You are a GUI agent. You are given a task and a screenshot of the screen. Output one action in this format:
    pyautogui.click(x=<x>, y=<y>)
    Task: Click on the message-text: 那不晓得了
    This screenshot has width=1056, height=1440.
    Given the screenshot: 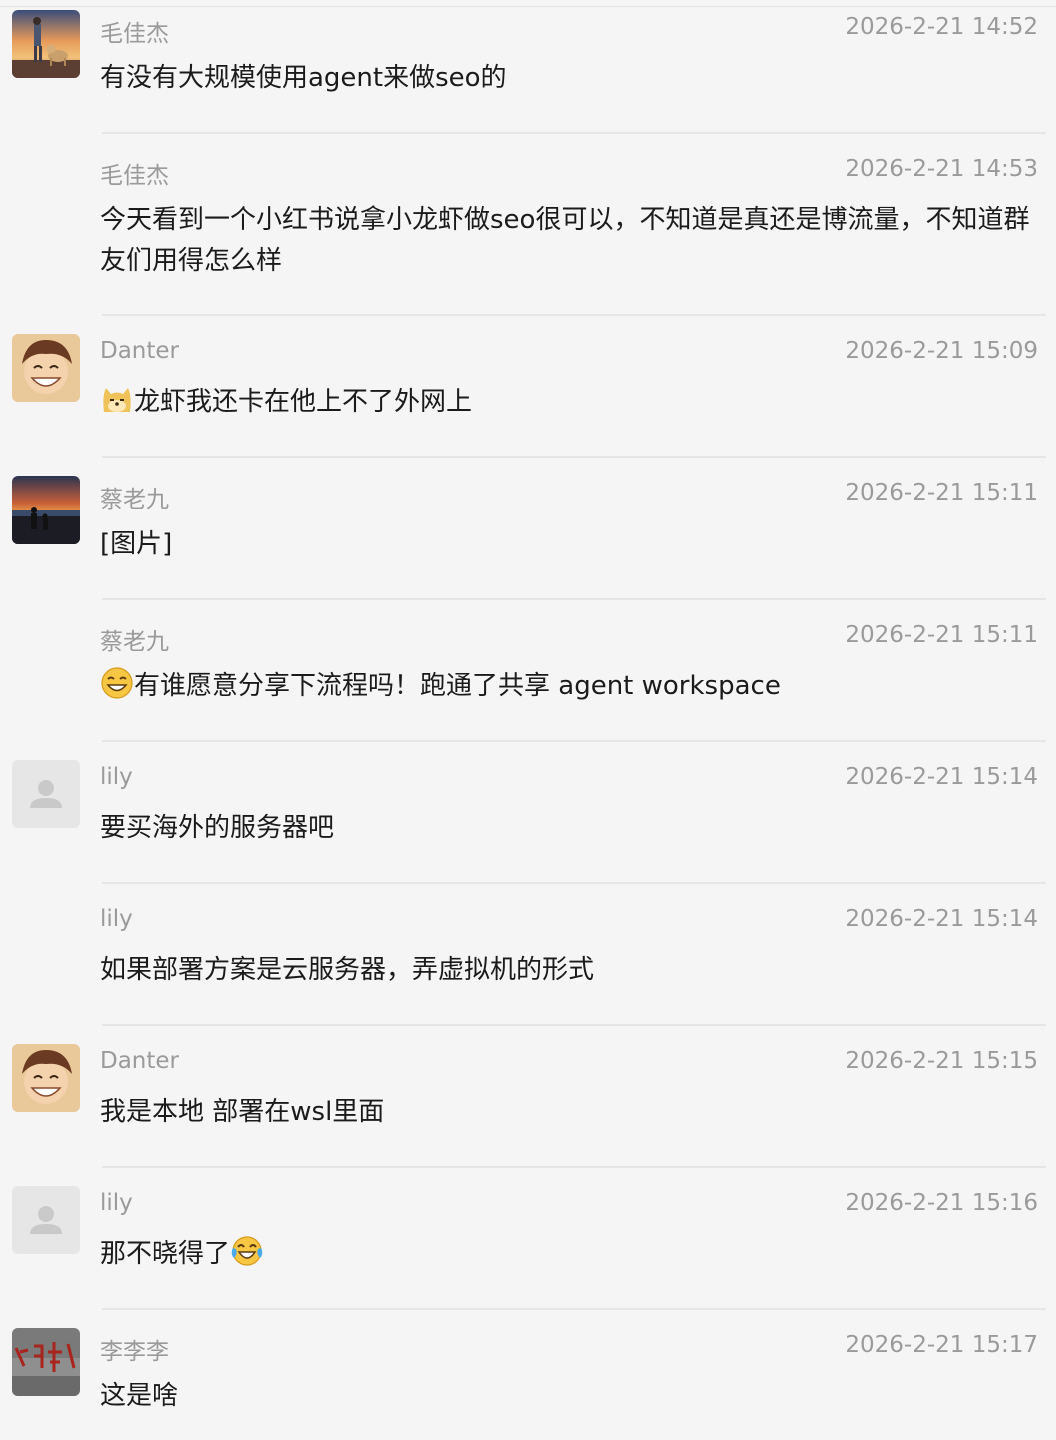 What is the action you would take?
    pyautogui.click(x=165, y=1254)
    